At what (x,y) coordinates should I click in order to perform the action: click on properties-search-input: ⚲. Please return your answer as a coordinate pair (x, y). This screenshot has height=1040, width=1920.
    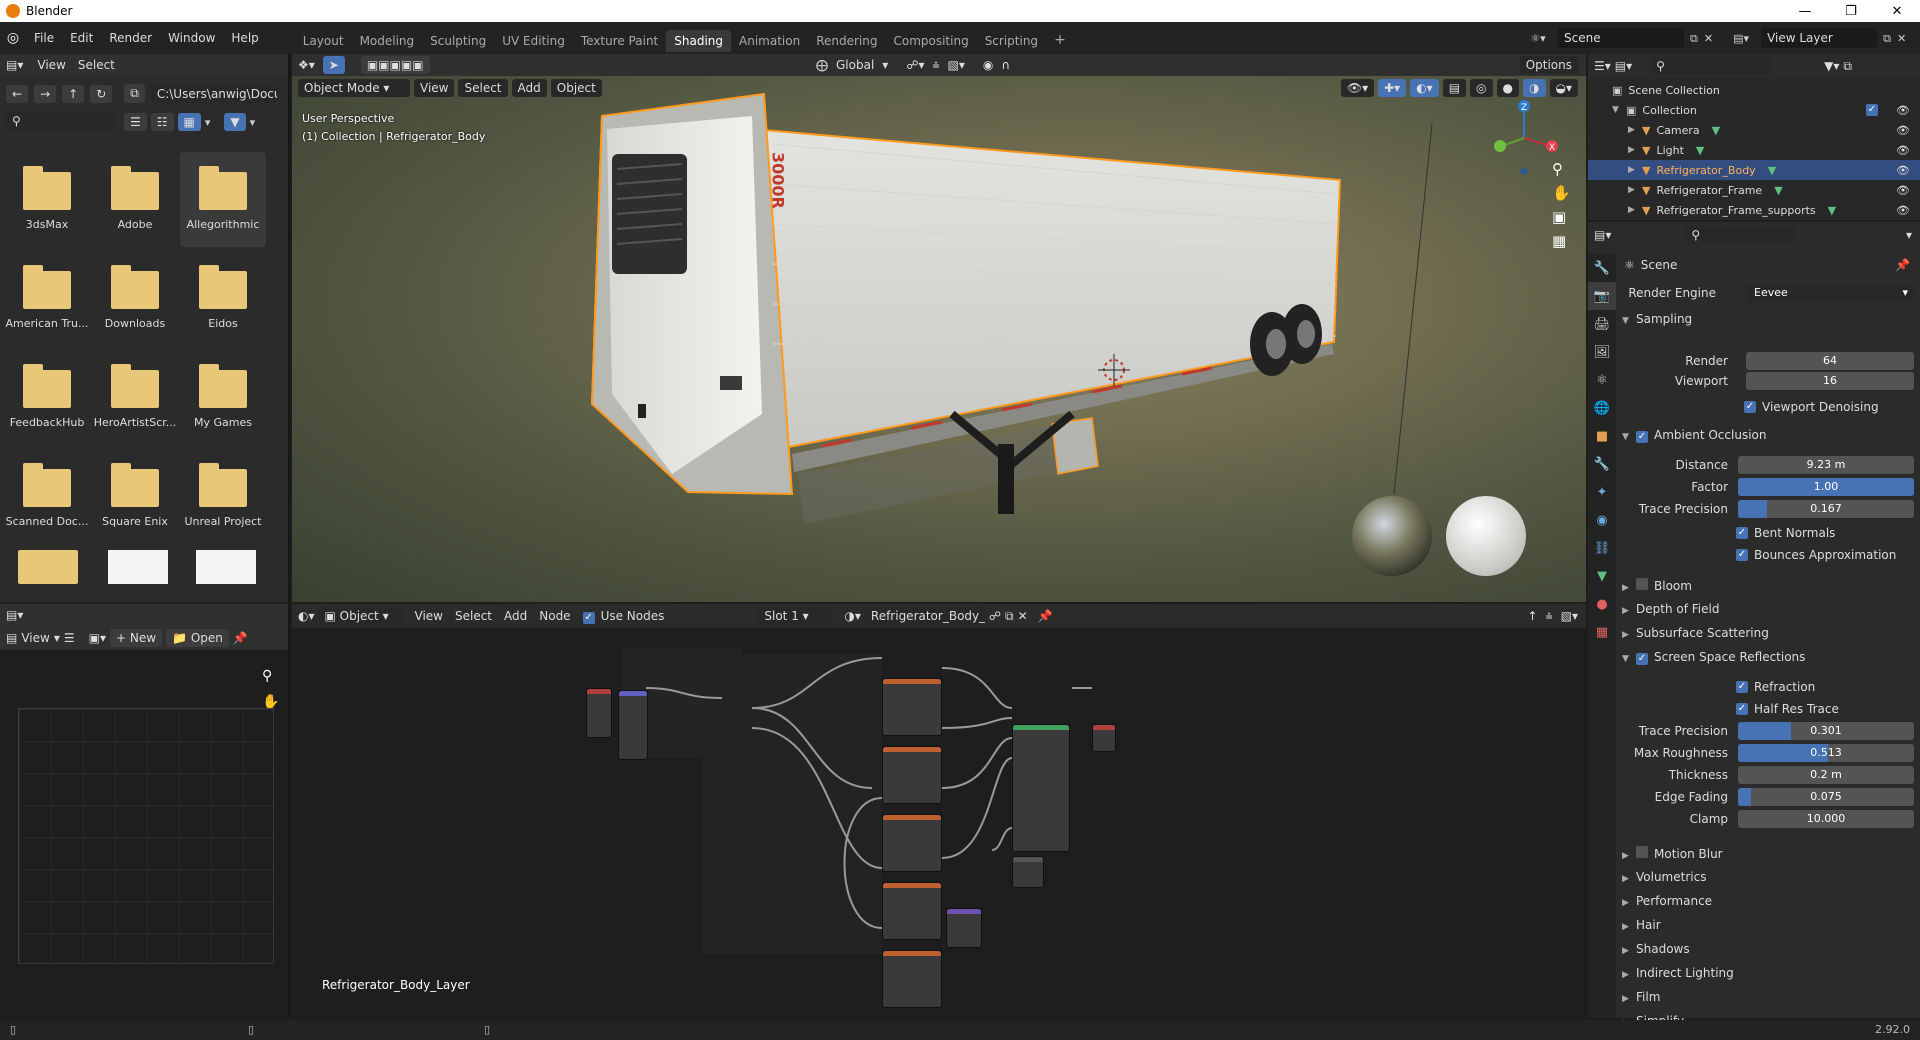
    Looking at the image, I should click on (1740, 235).